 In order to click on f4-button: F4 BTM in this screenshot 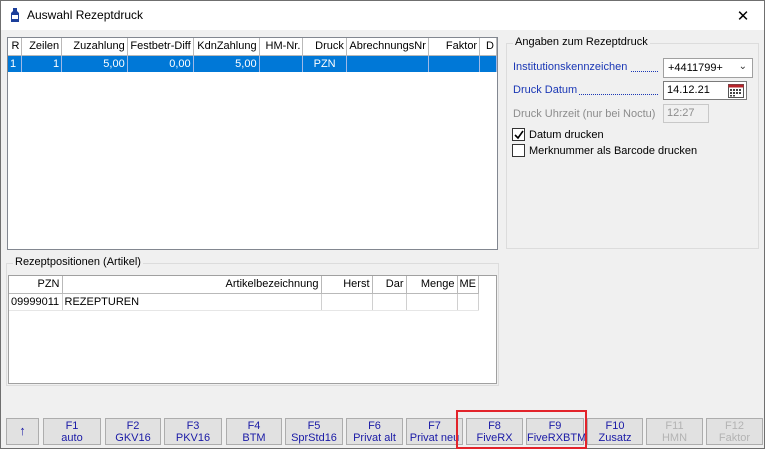, I will do `click(254, 431)`.